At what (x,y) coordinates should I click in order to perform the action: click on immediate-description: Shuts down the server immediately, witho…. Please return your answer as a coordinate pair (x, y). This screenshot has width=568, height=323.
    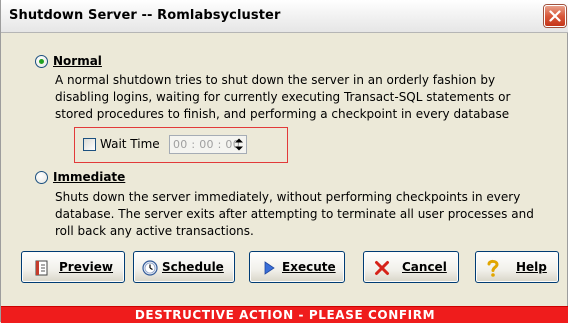
    Looking at the image, I should click on (294, 214).